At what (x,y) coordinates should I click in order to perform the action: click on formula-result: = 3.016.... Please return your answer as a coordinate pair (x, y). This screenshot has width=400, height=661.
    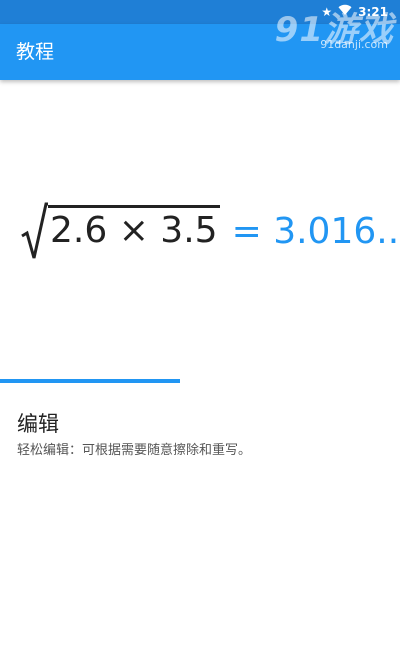
    Looking at the image, I should click on (316, 231).